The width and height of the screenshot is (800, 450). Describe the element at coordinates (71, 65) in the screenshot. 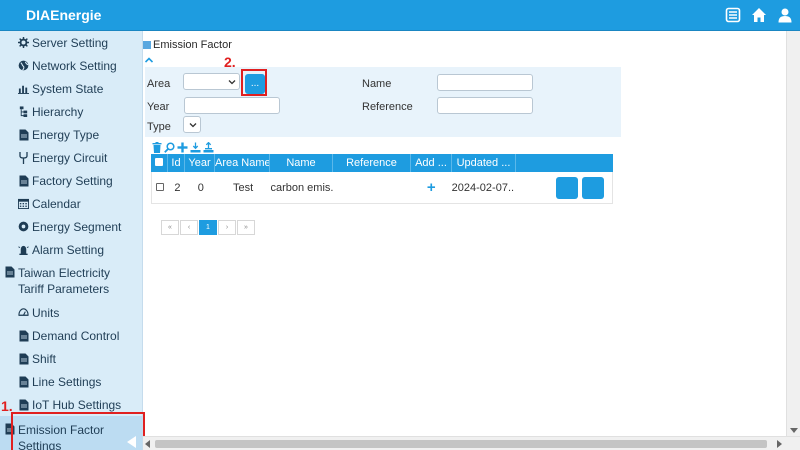

I see `sidebar-item-network-setting: Network Setting` at that location.